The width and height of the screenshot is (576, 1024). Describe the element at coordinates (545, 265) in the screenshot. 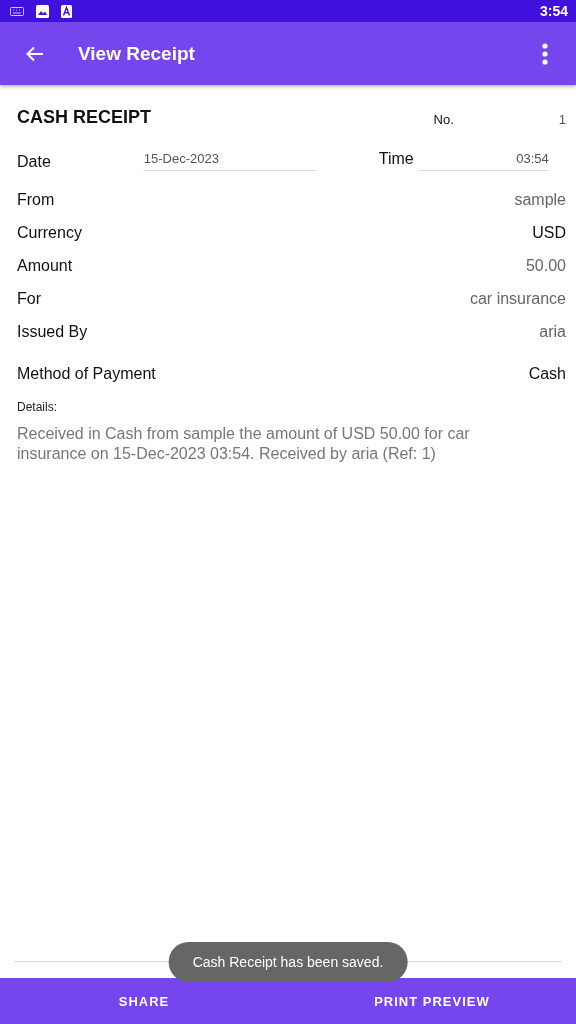

I see `field-value: 50.00` at that location.